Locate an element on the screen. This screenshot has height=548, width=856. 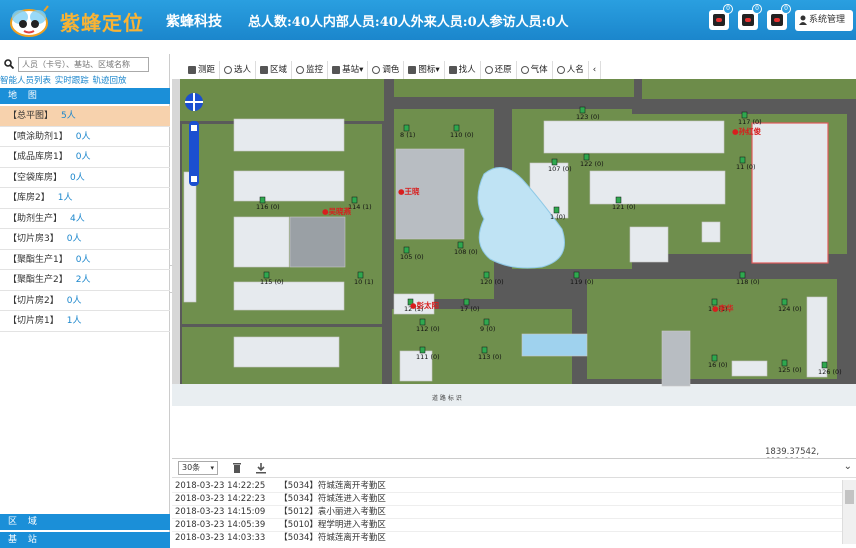
search-input is located at coordinates (83, 64).